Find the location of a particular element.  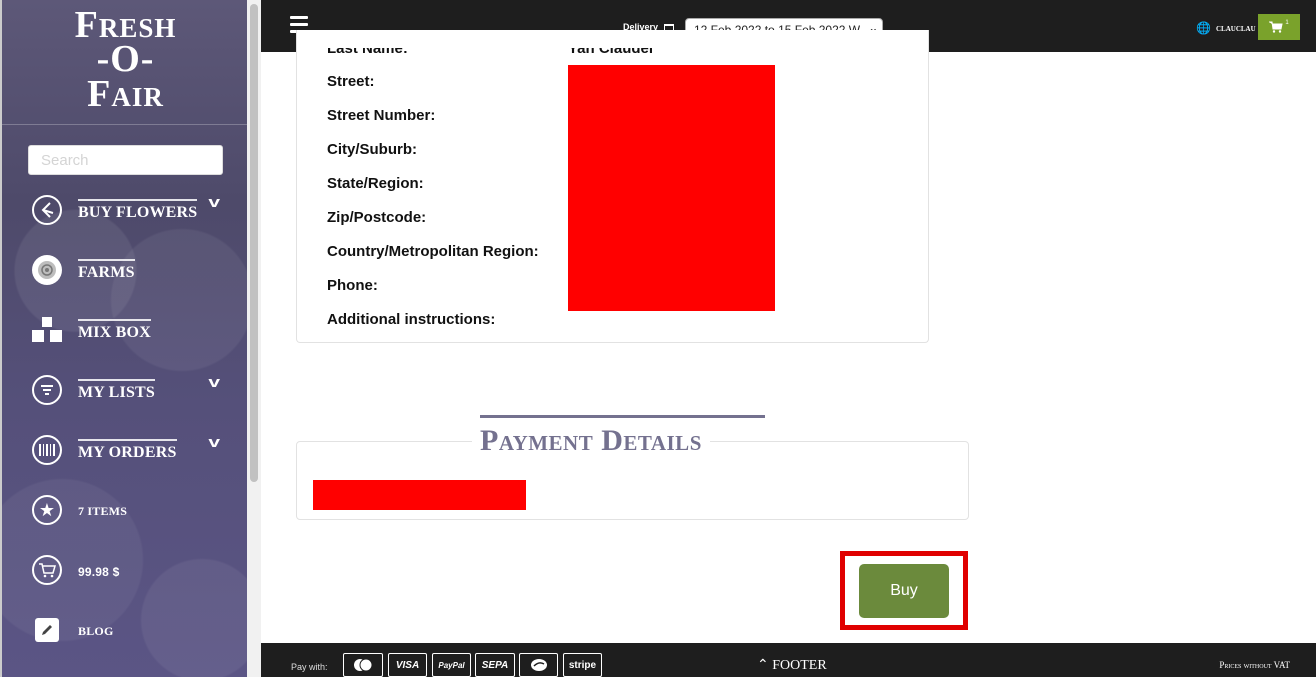

sidebar-item-label: BUY FLOWERS is located at coordinates (138, 210).